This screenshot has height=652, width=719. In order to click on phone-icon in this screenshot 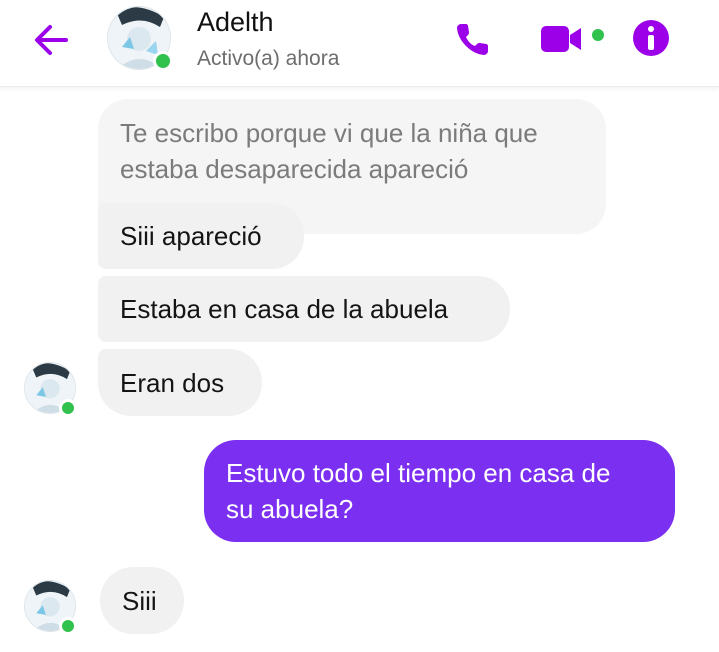, I will do `click(472, 39)`.